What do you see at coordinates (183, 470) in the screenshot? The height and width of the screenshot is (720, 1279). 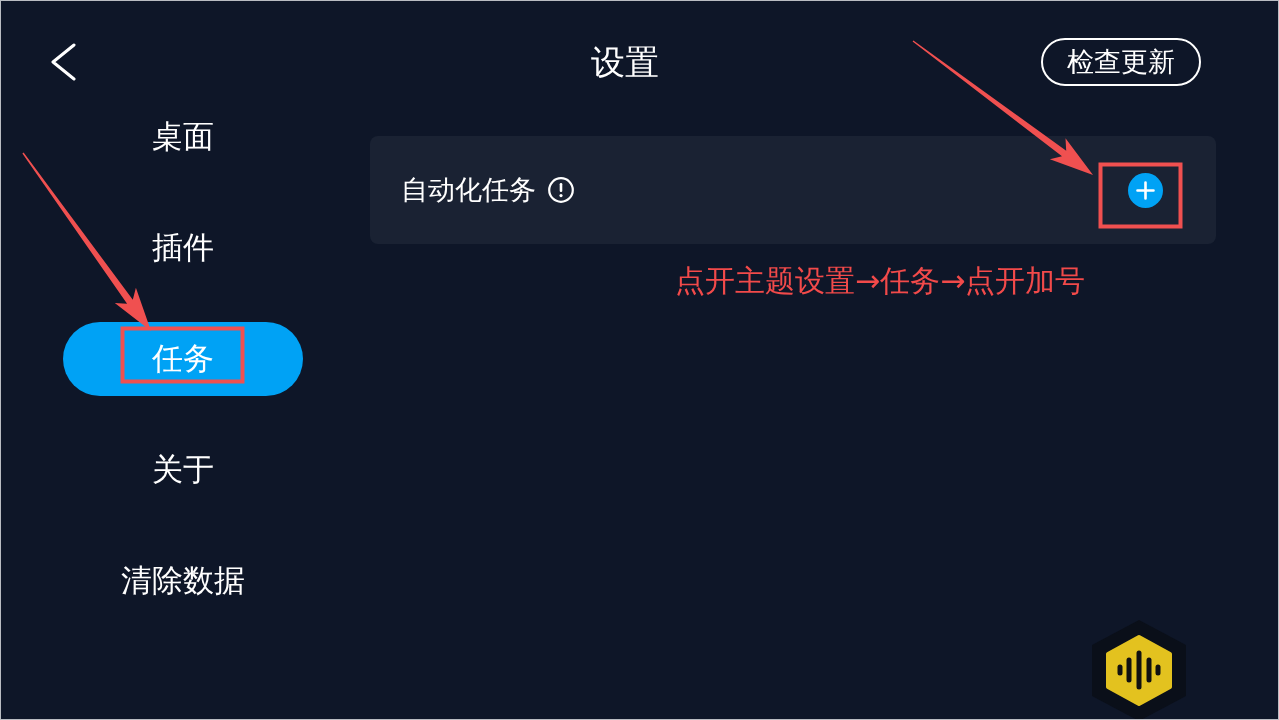 I see `sidebar-item: 关于` at bounding box center [183, 470].